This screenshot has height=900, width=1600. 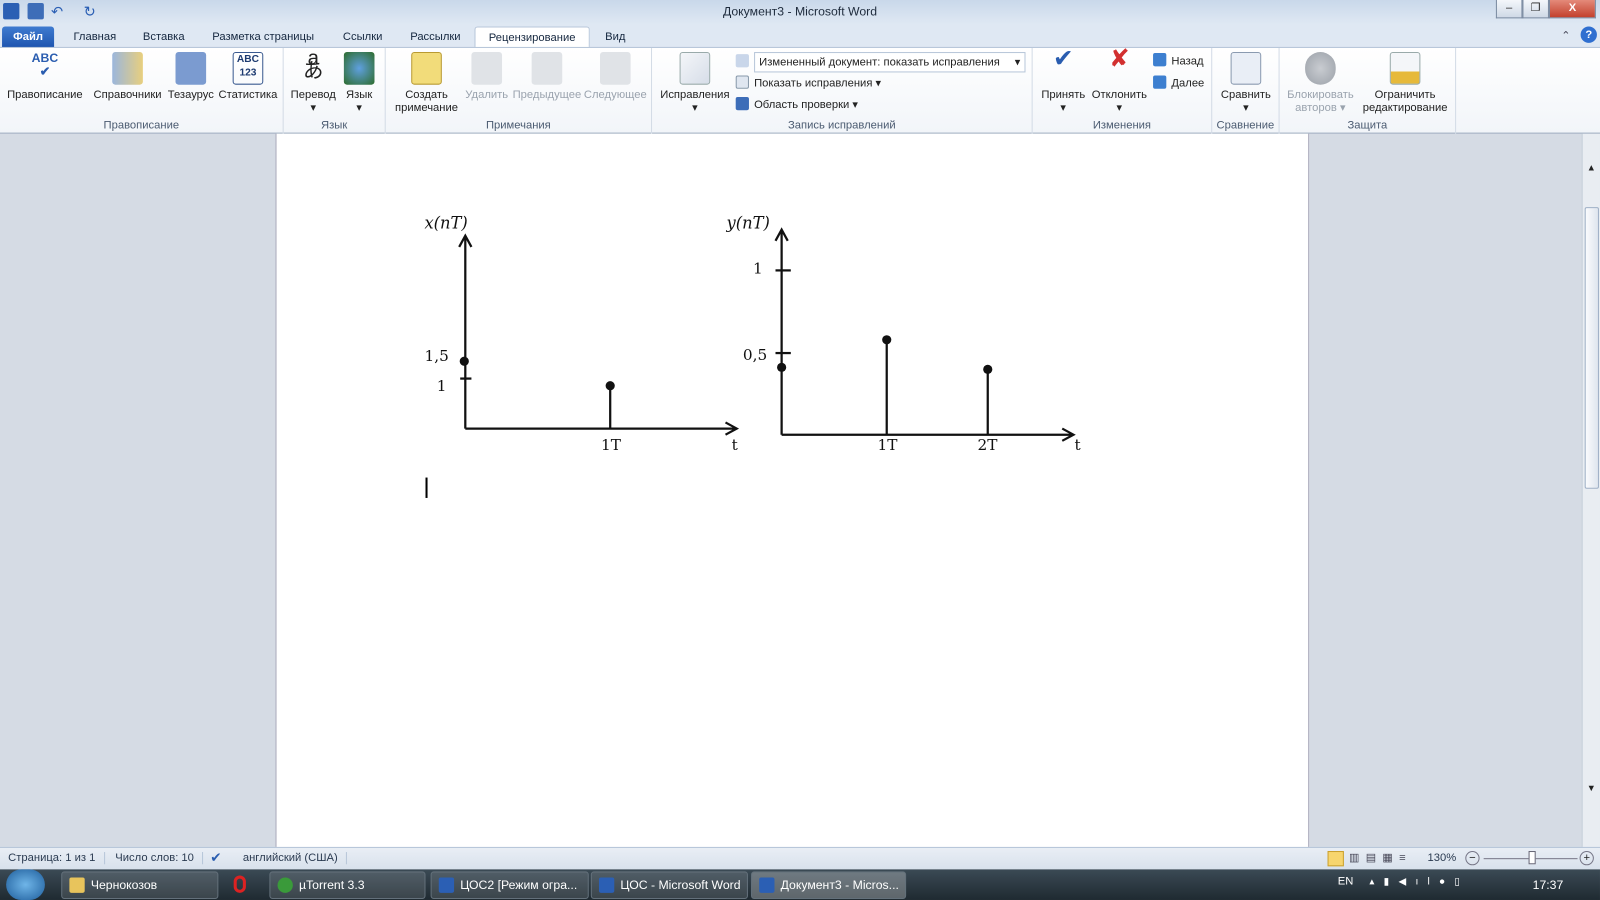 I want to click on translate-icon: aあ, so click(x=313, y=64).